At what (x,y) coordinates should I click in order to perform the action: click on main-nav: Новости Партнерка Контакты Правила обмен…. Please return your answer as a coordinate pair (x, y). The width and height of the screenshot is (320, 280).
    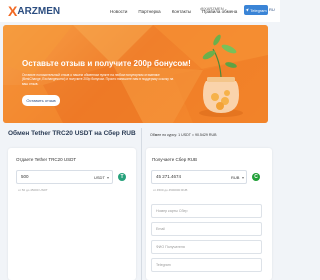
    Looking at the image, I should click on (183, 11).